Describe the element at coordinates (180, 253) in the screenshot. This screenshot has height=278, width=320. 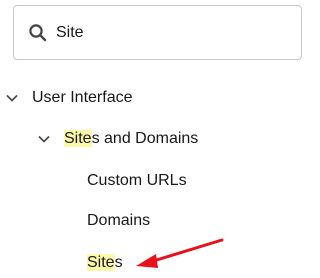
I see `annotation-arrow-icon` at that location.